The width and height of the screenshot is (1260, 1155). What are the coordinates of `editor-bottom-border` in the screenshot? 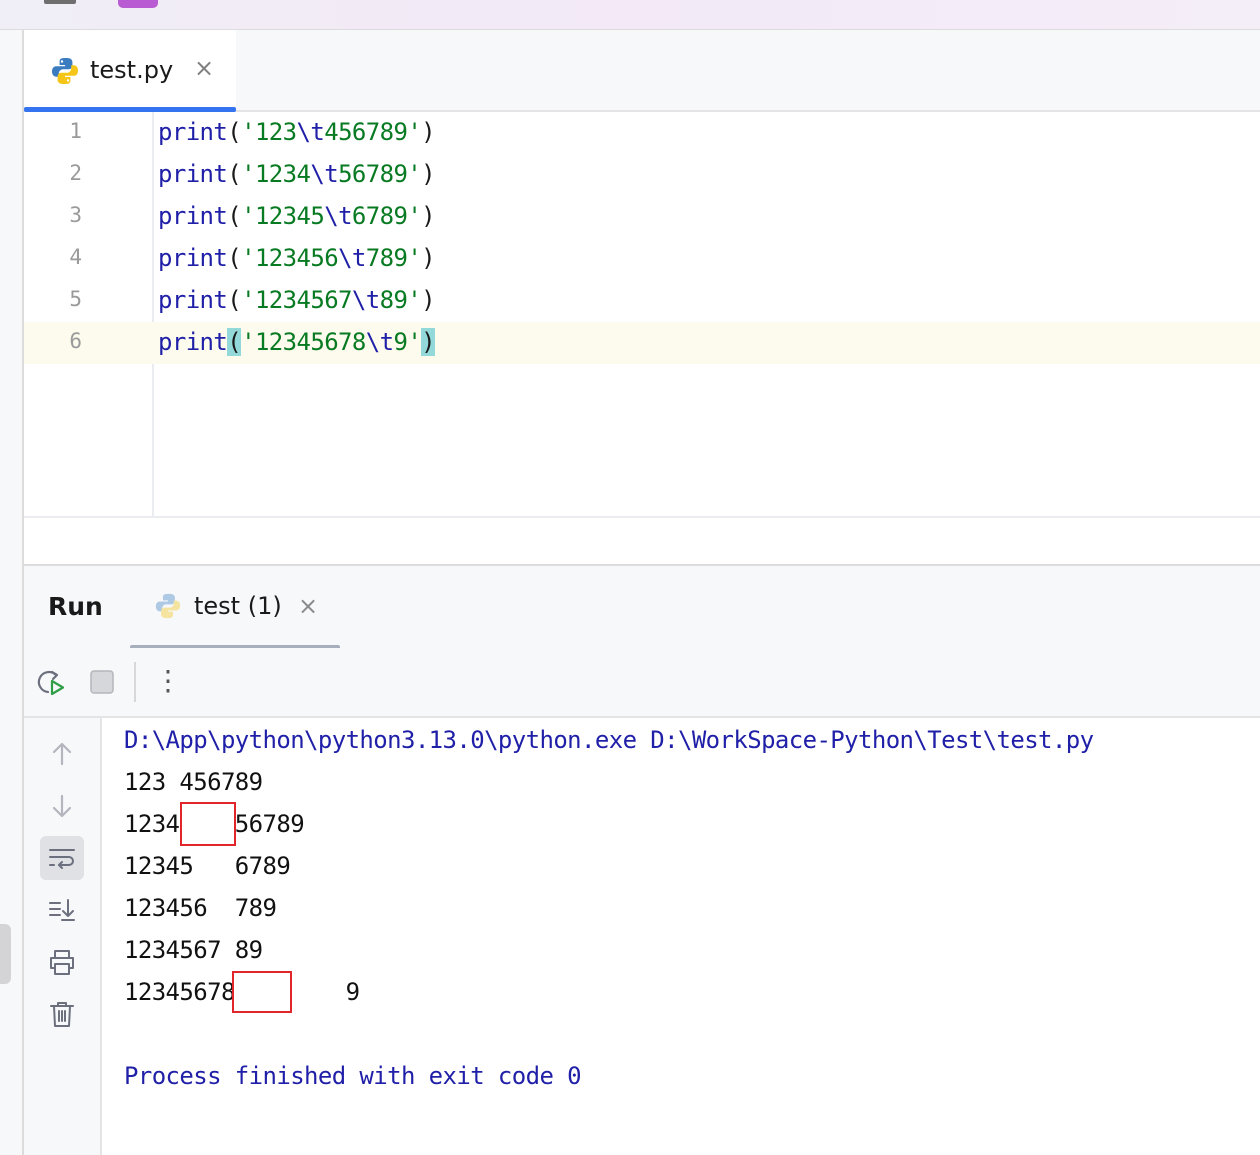 It's located at (642, 517).